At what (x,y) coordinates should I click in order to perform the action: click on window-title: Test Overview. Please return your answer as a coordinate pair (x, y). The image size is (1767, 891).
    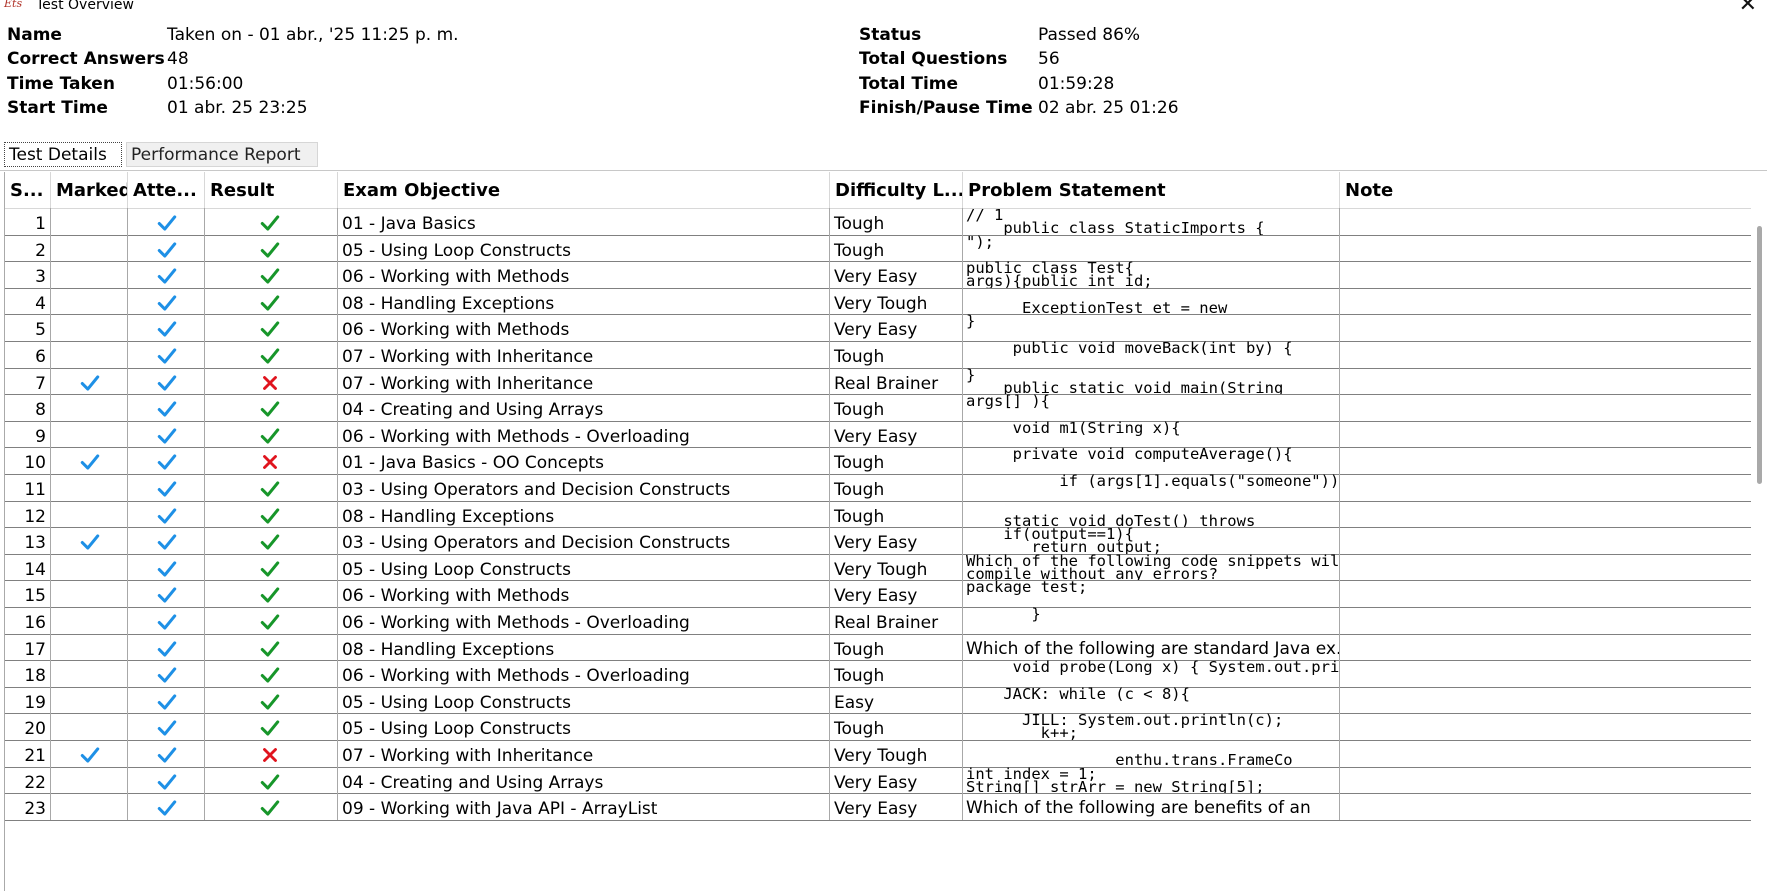
    Looking at the image, I should click on (85, 6).